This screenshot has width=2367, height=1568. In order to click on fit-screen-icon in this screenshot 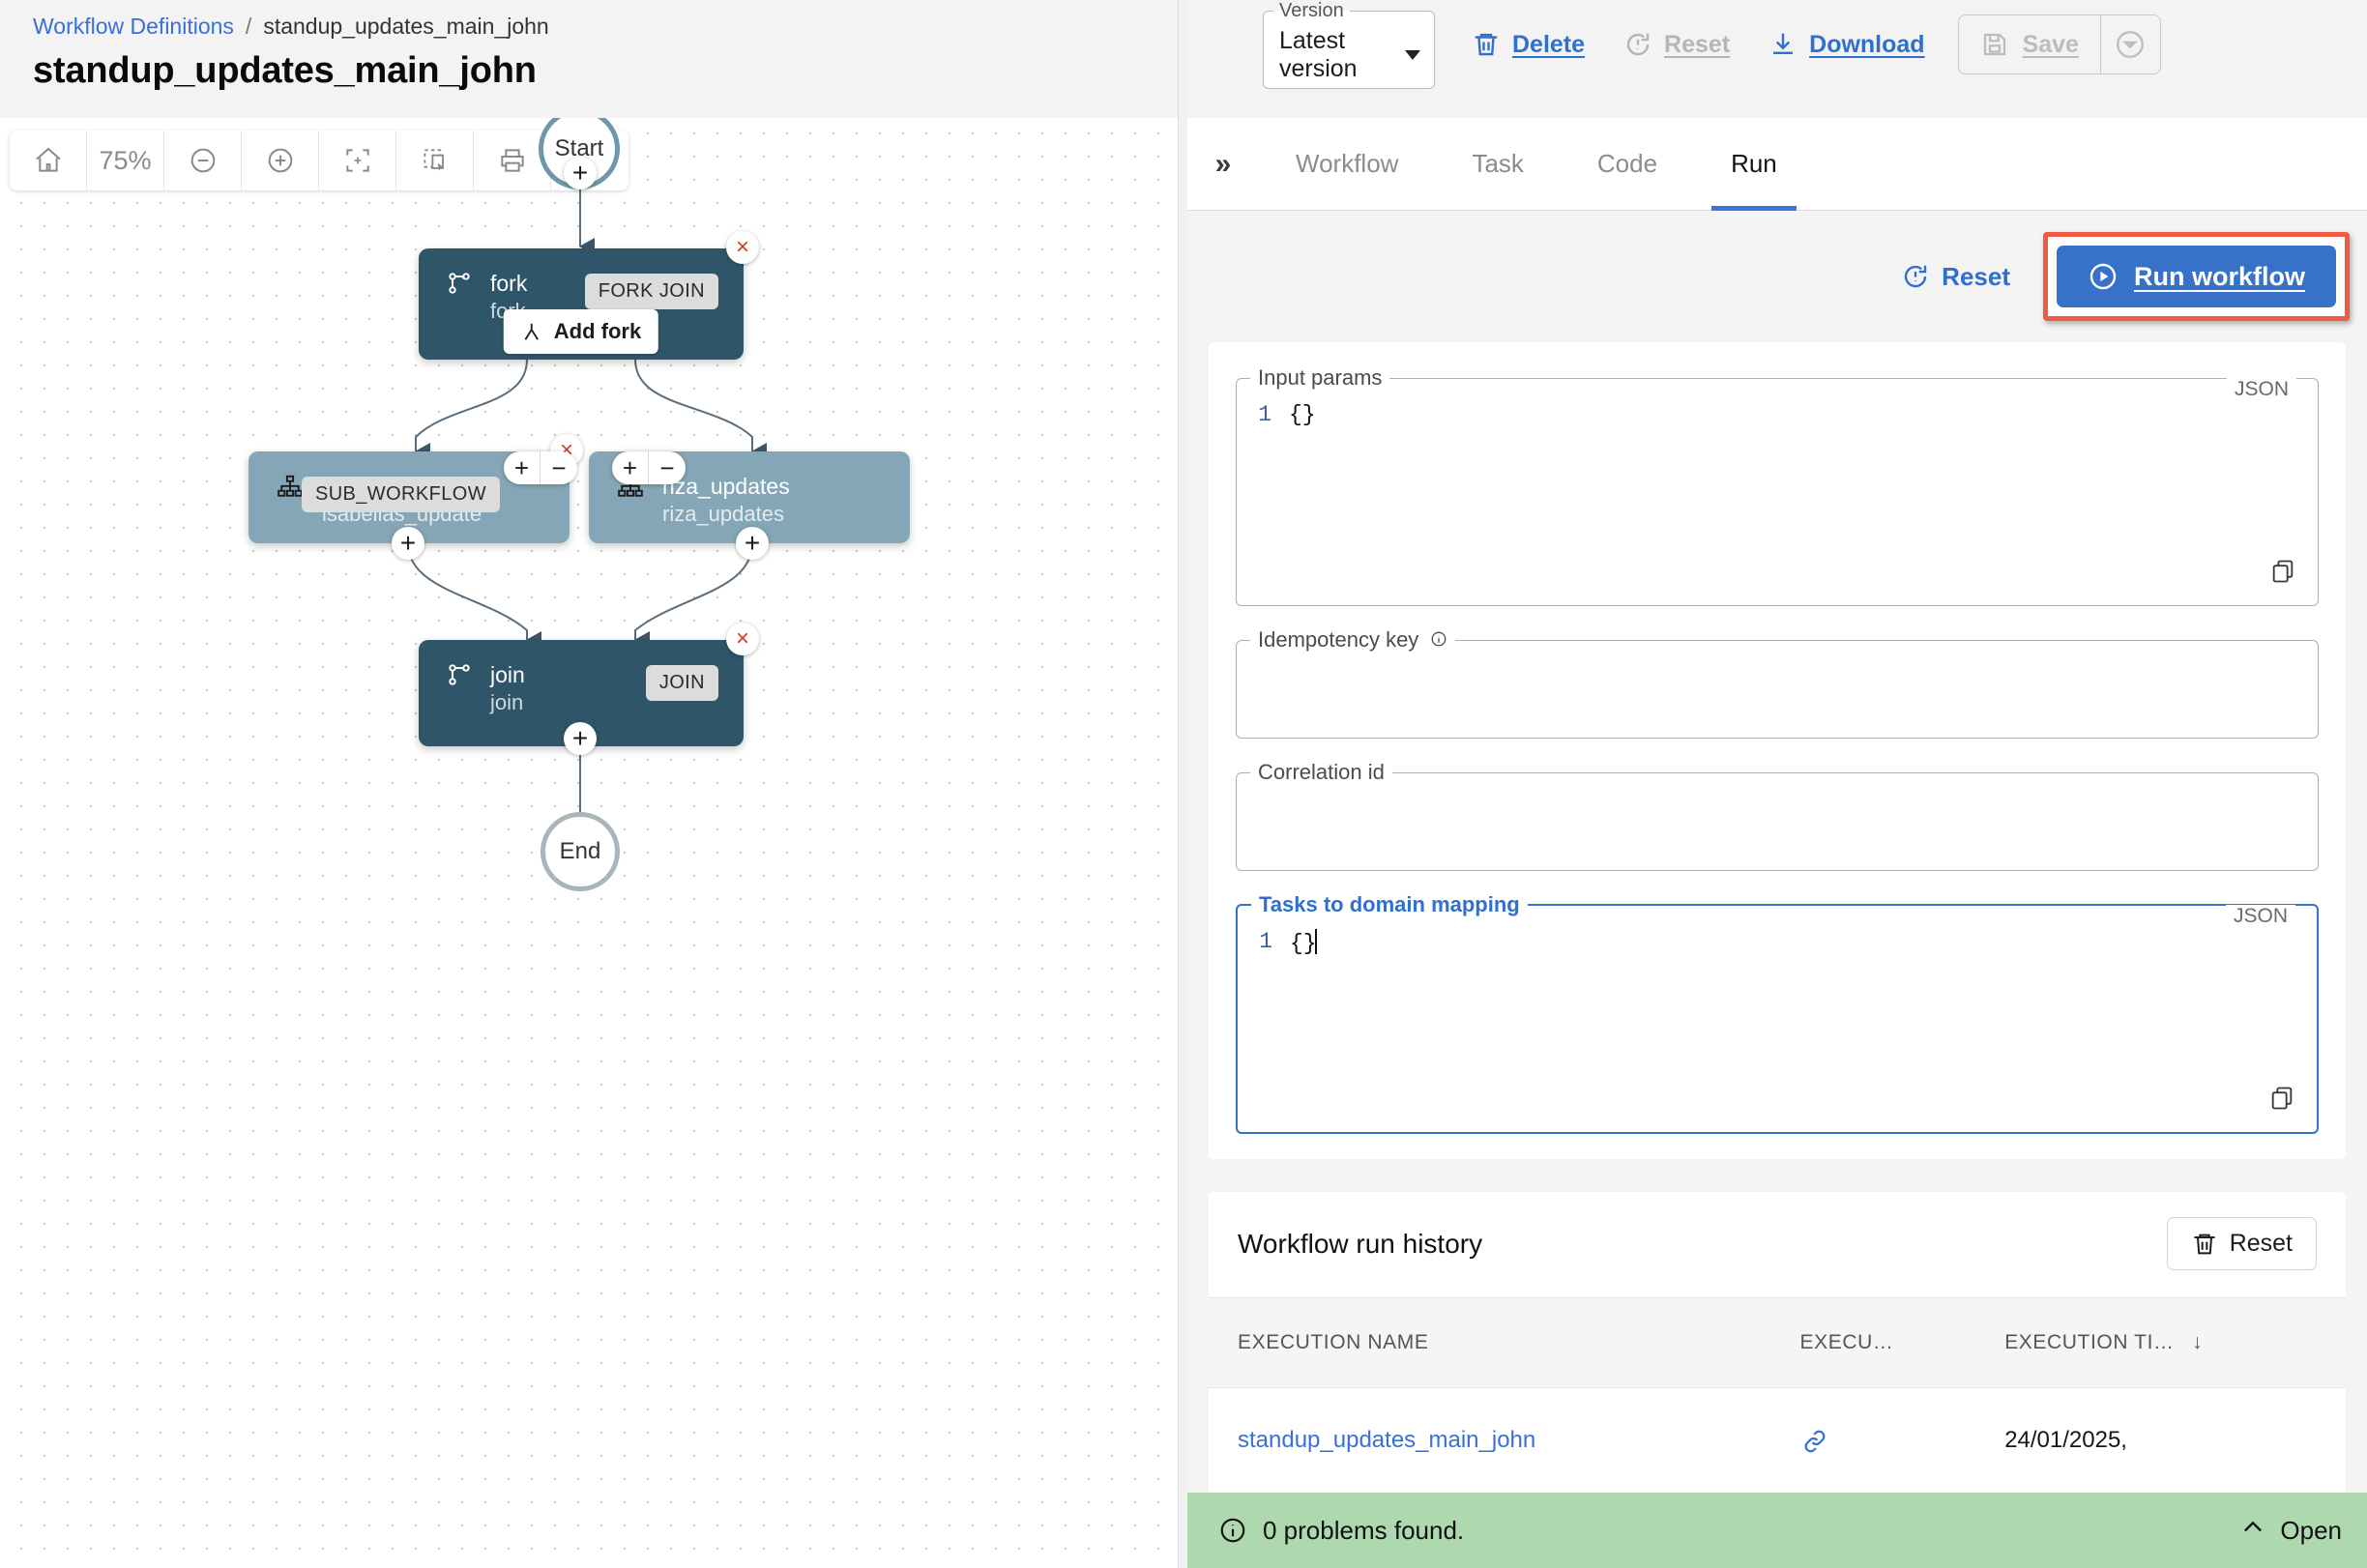, I will do `click(357, 160)`.